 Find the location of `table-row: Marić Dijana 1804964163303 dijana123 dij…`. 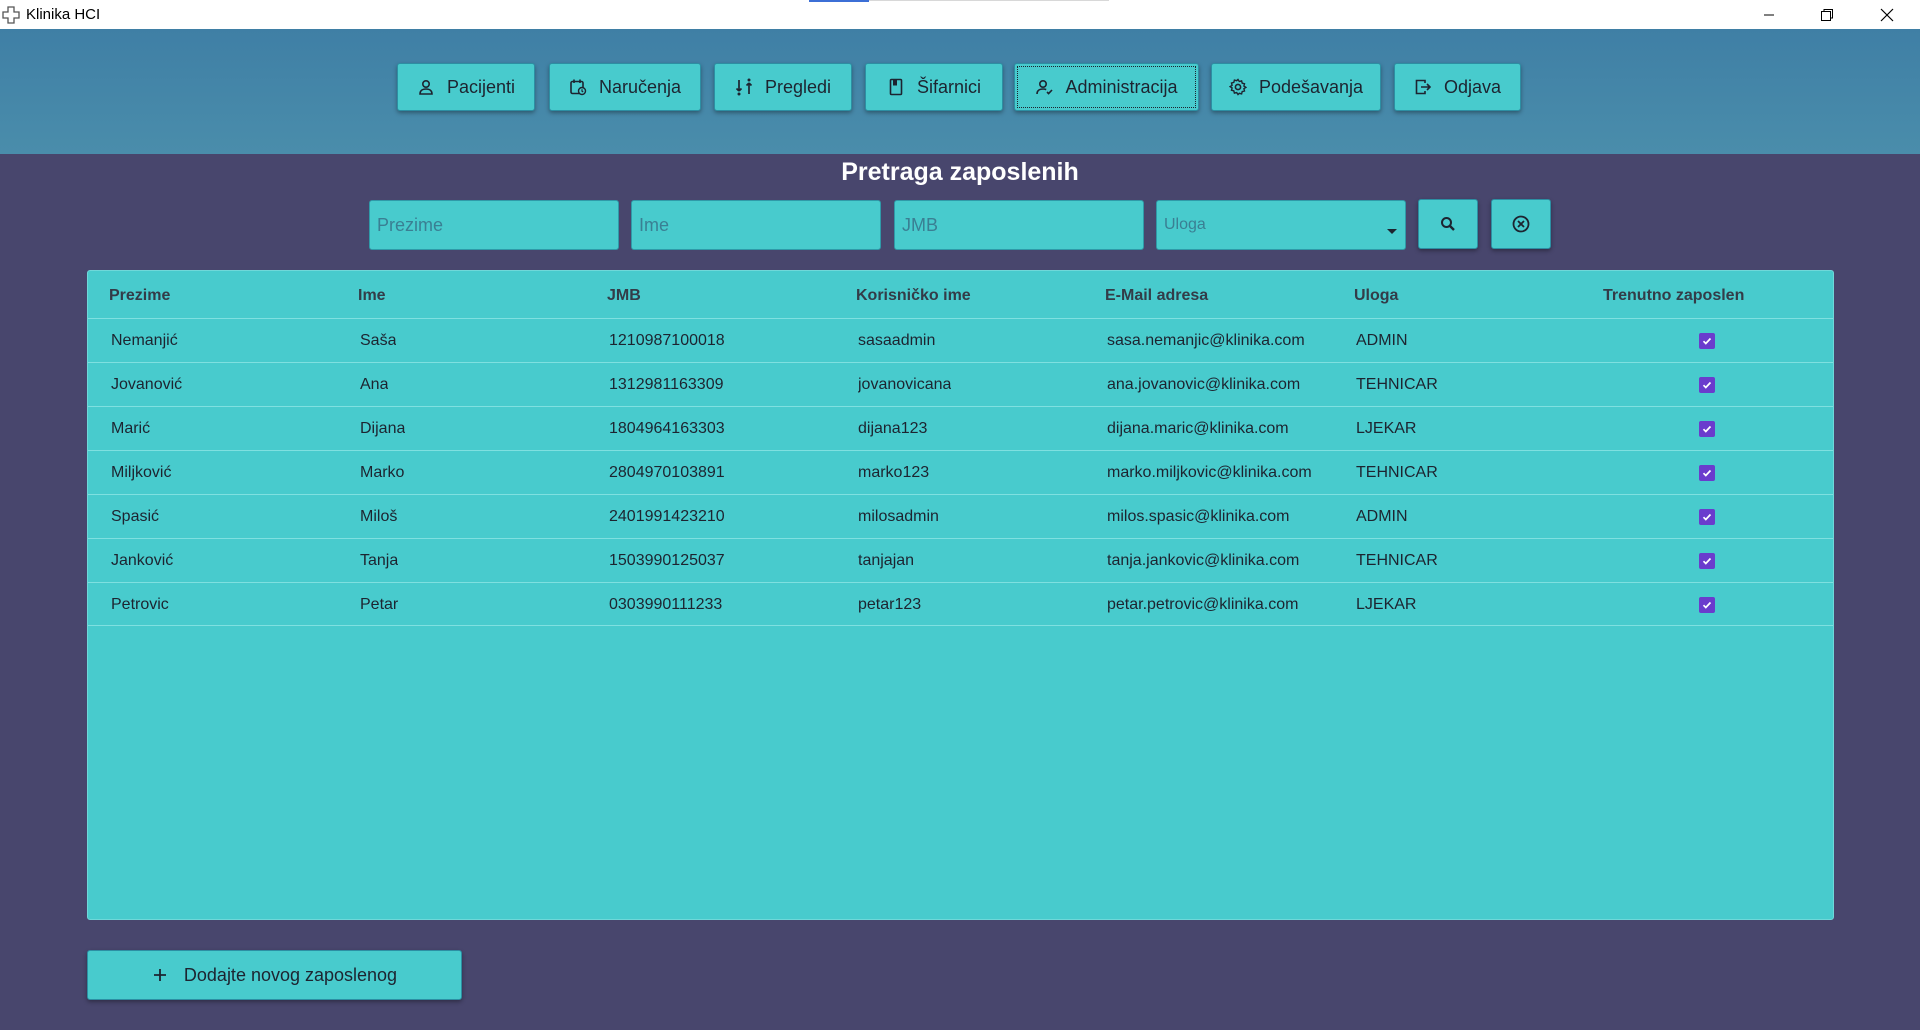

table-row: Marić Dijana 1804964163303 dijana123 dij… is located at coordinates (960, 428).